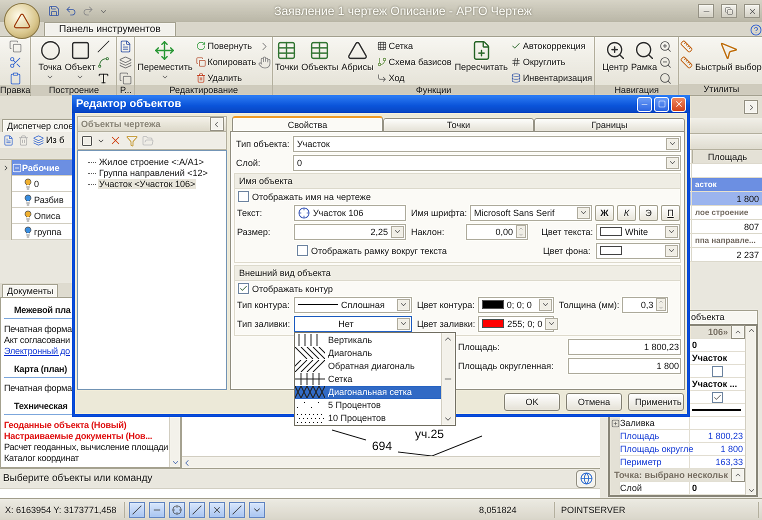 This screenshot has width=762, height=520. Describe the element at coordinates (378, 251) in the screenshot. I see `checkbox-label: Отображать рамку вокруг текста` at that location.